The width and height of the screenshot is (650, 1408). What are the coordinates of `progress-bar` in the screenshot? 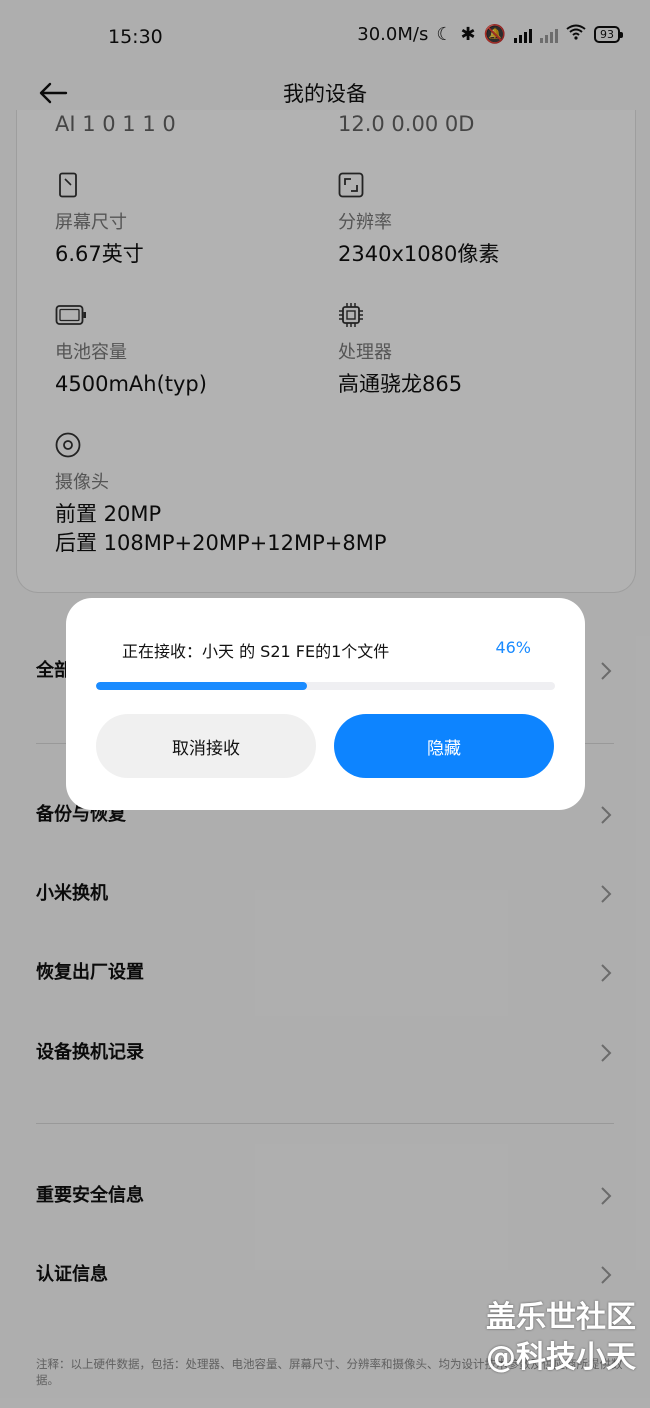 It's located at (325, 686).